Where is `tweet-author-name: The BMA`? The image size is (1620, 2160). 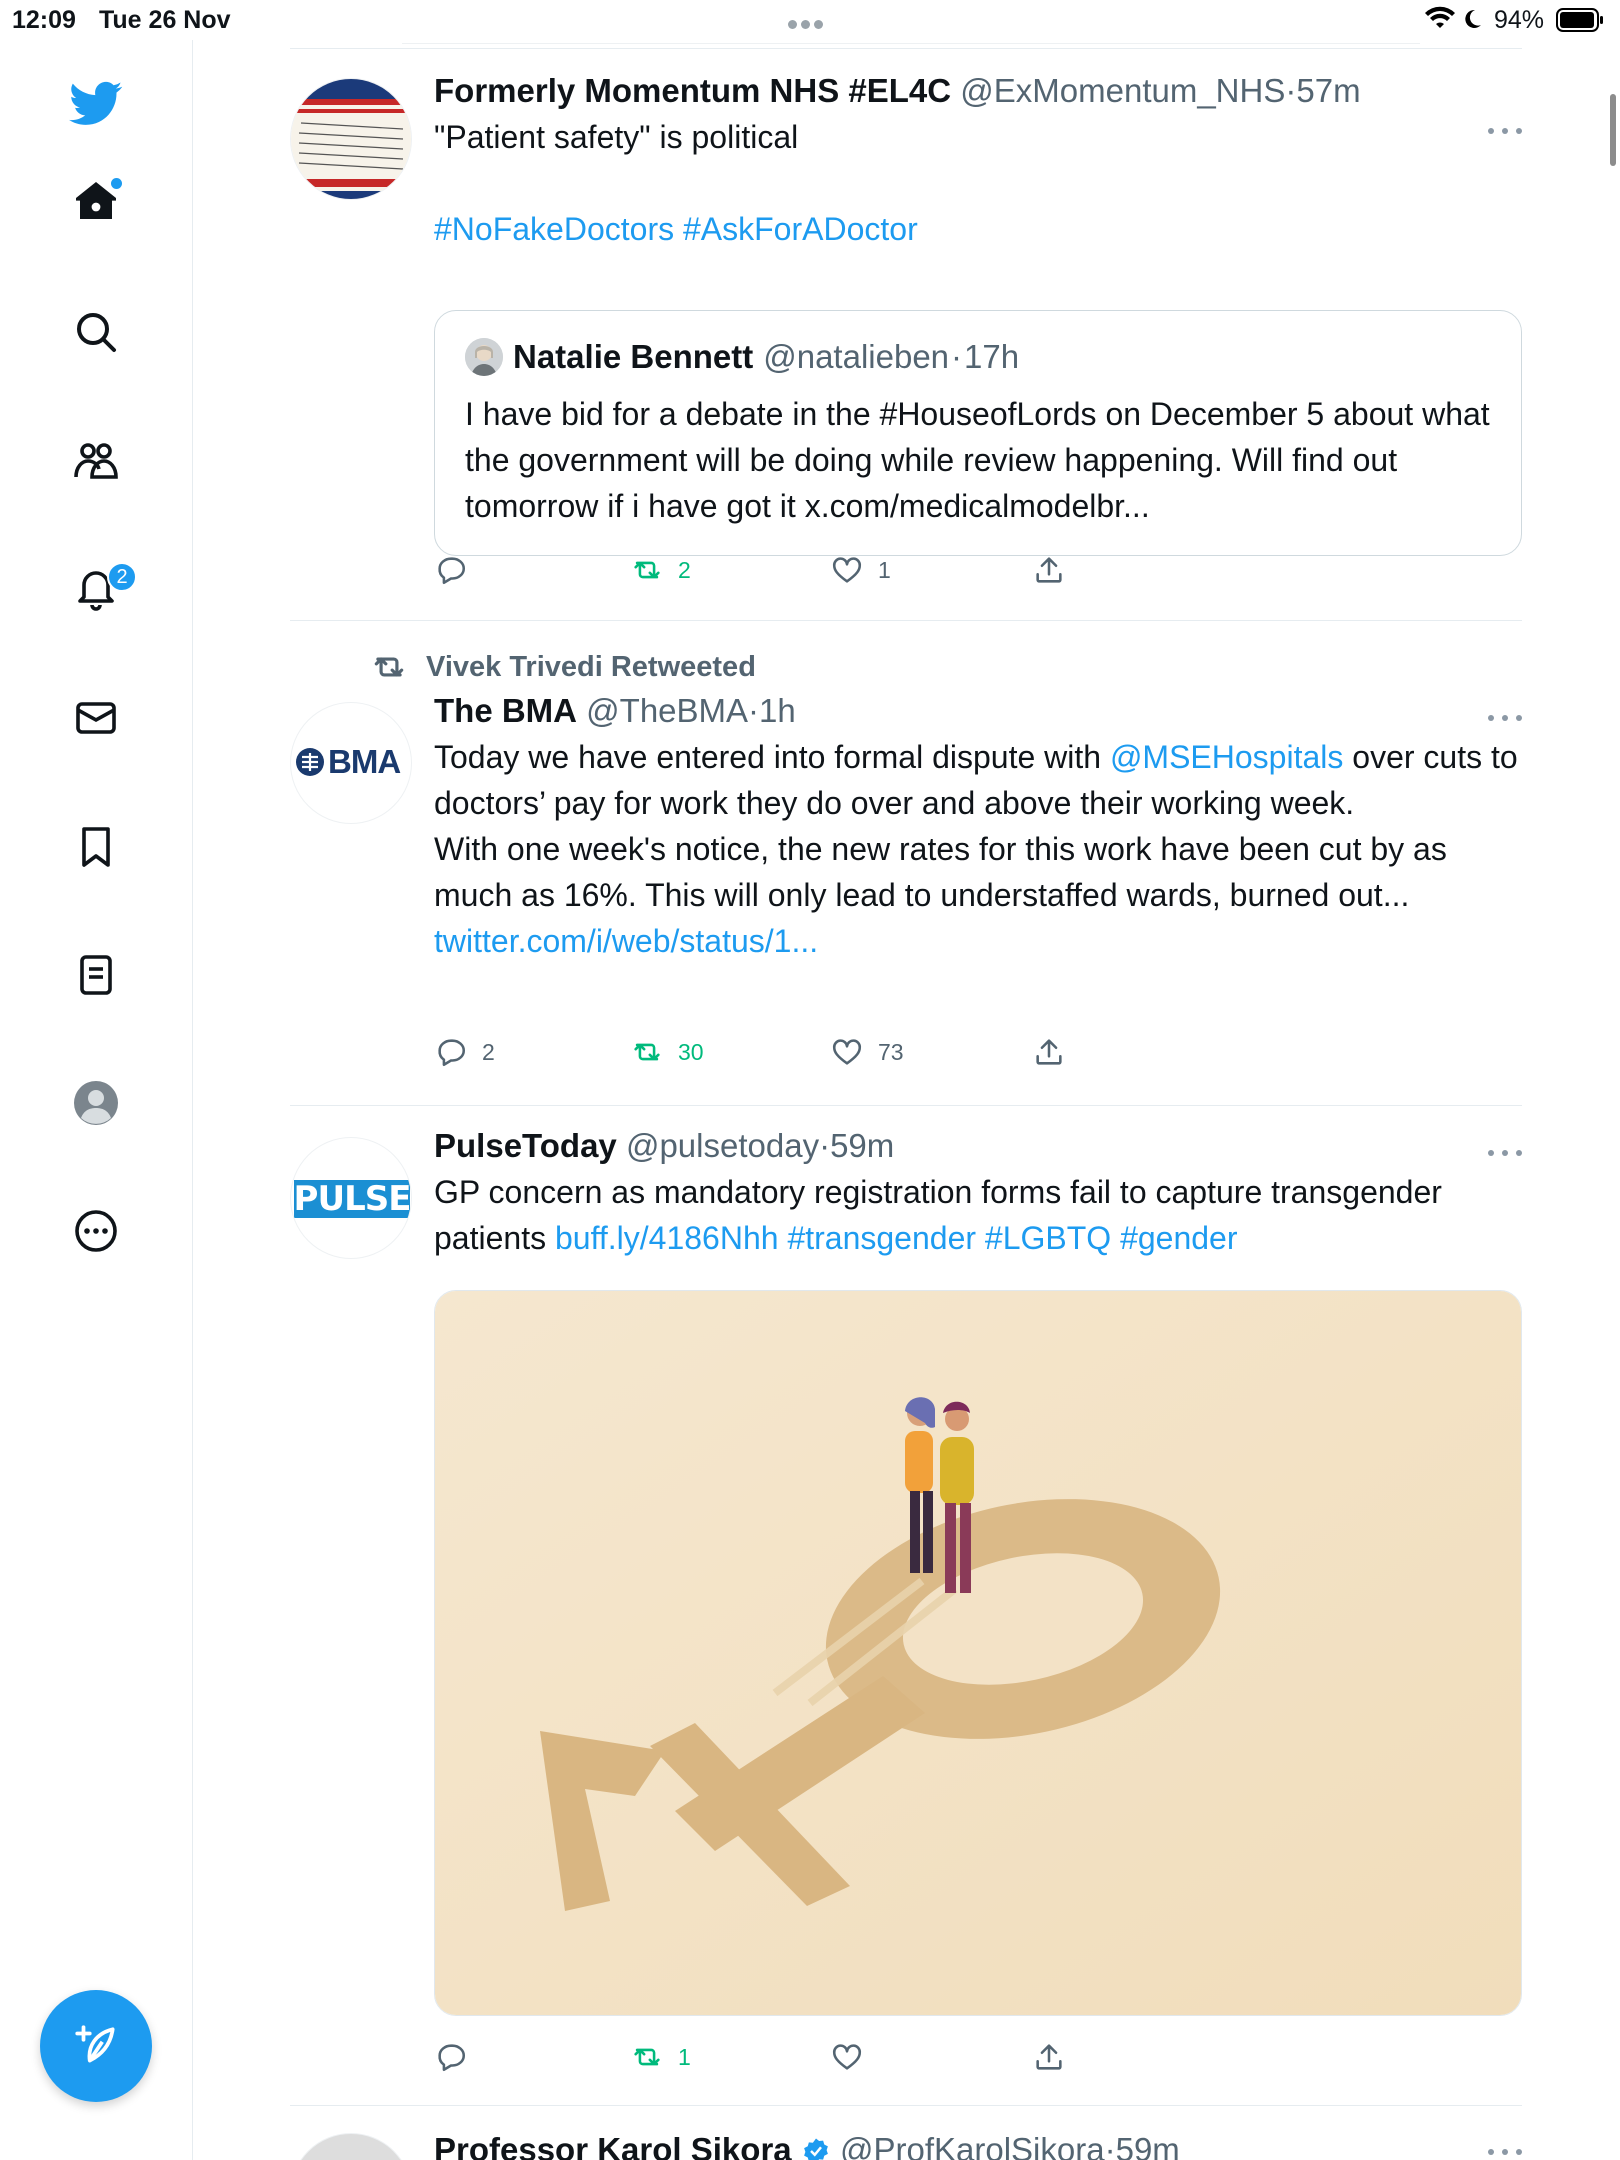
tweet-author-name: The BMA is located at coordinates (505, 710).